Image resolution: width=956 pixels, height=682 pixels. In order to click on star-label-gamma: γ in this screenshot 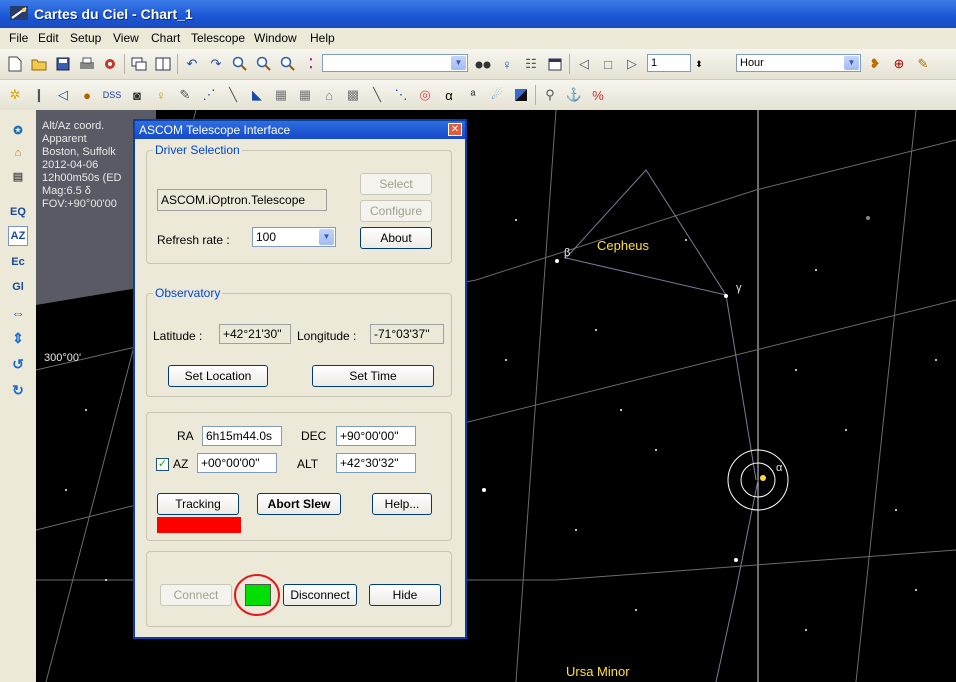, I will do `click(739, 288)`.